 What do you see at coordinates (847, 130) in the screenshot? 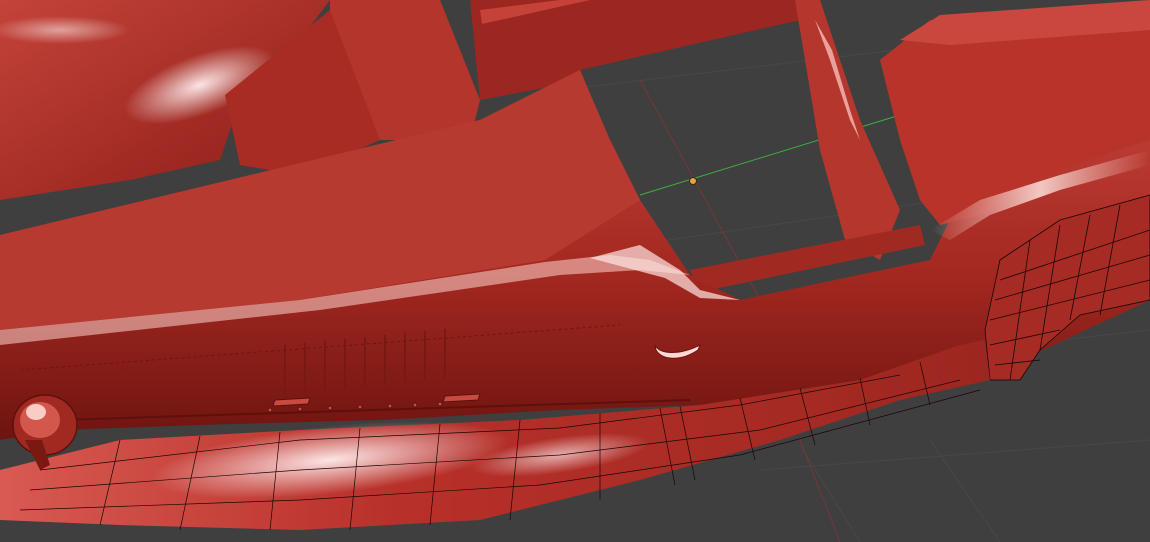
I see `right-pillar` at bounding box center [847, 130].